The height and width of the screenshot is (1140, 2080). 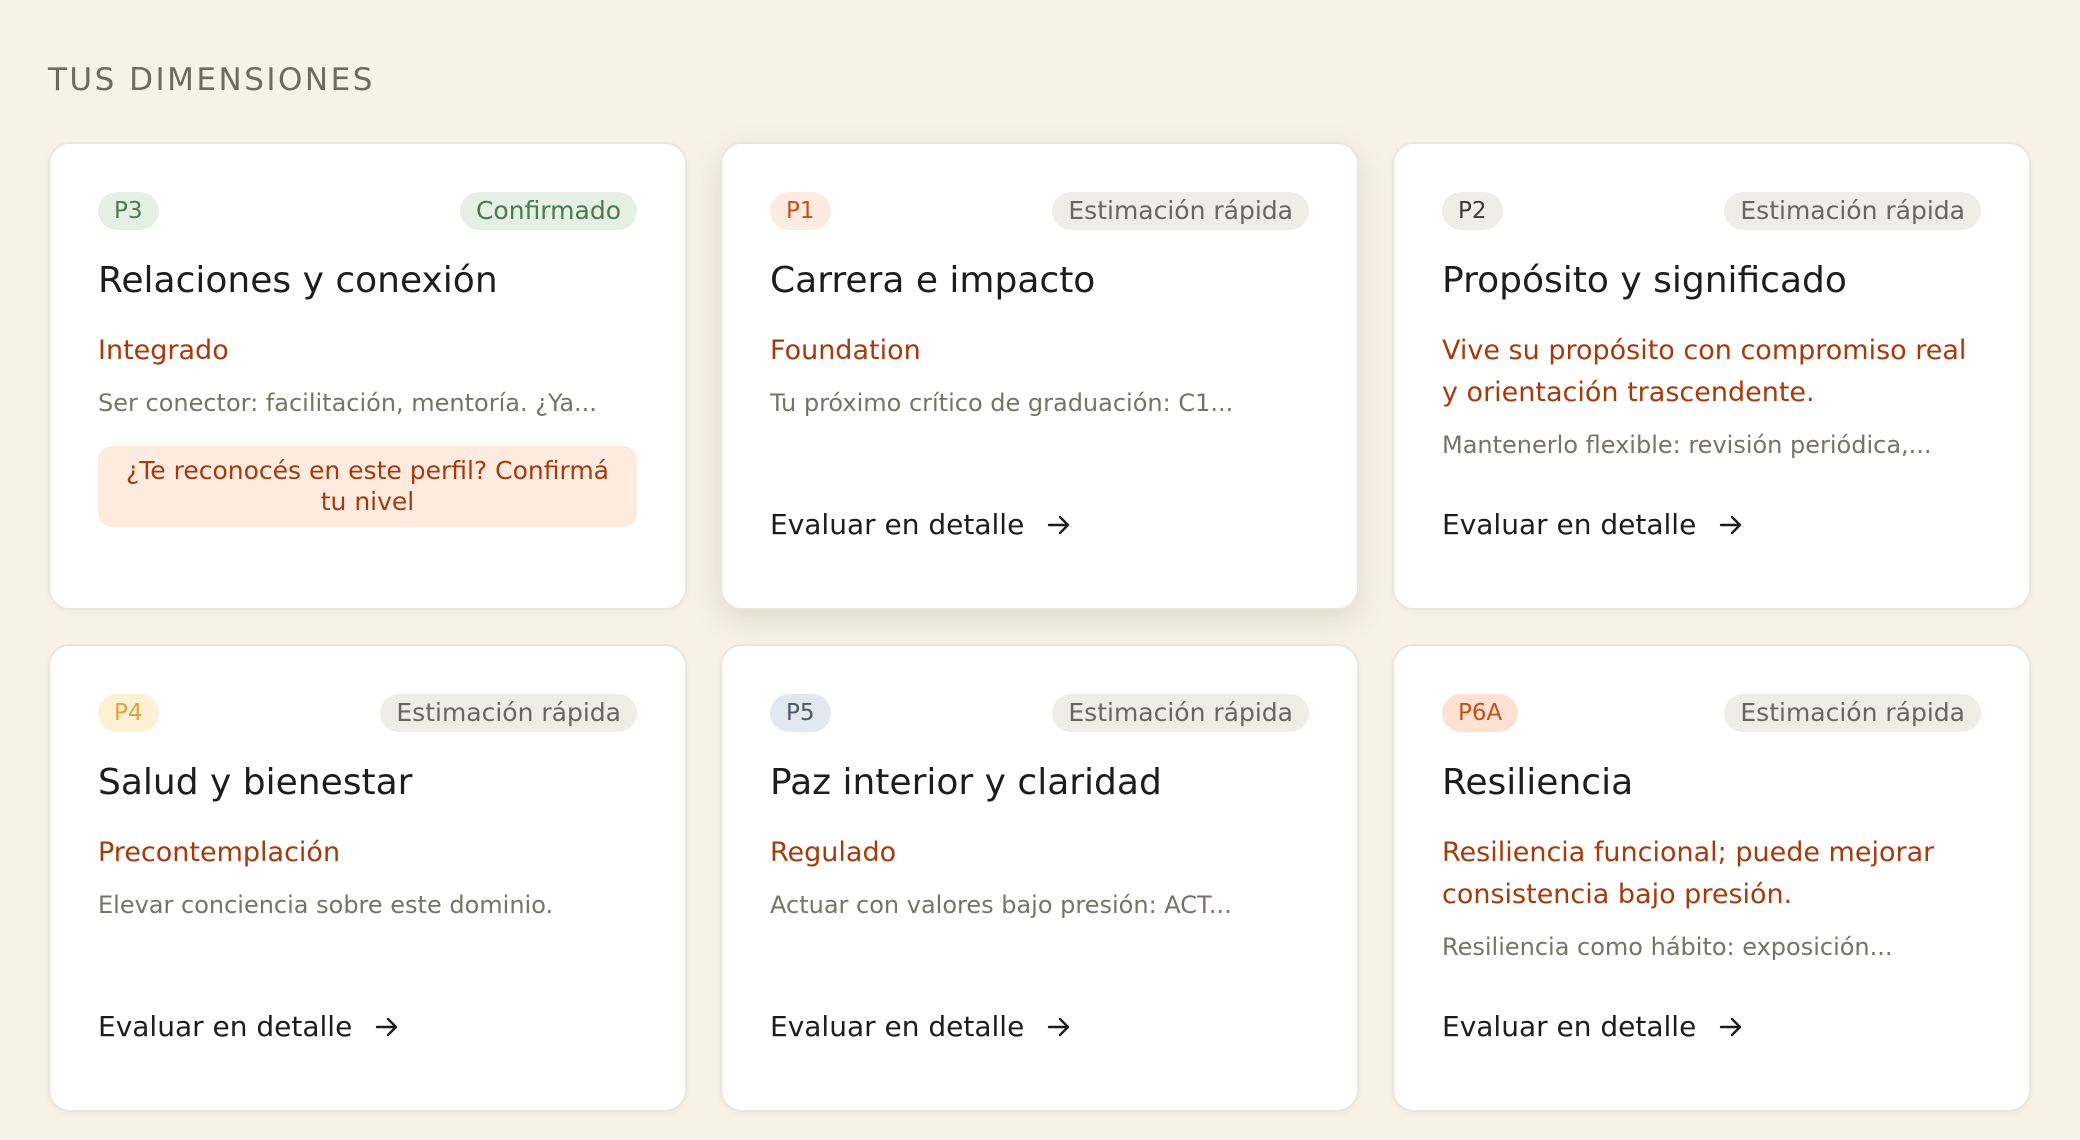 I want to click on dimension-title: Salud y bienestar, so click(x=255, y=782).